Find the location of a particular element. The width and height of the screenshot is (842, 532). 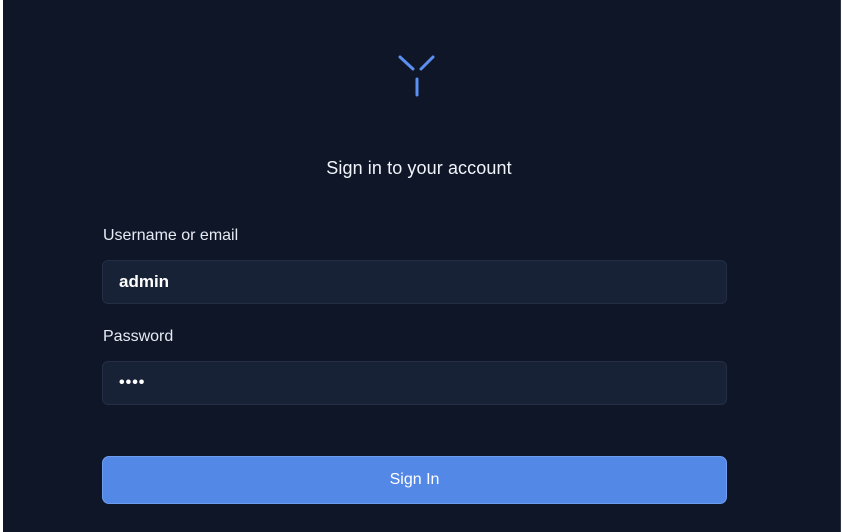

username-label: Username or email is located at coordinates (171, 235).